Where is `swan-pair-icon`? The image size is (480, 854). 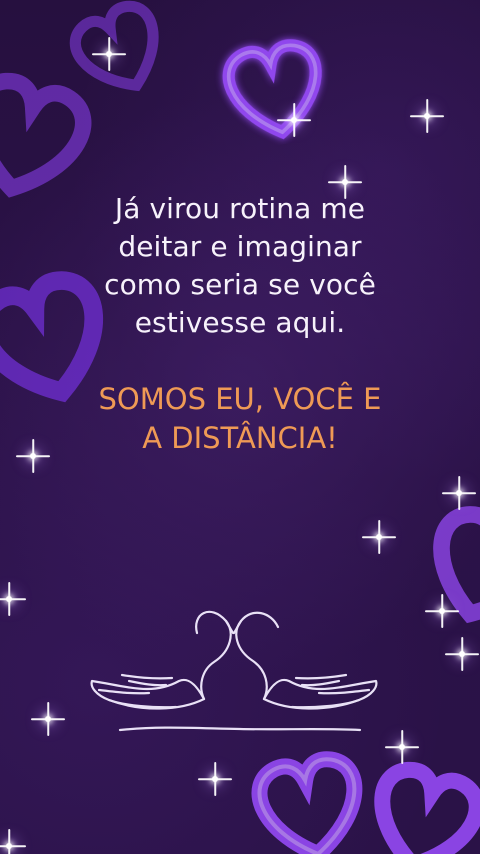 swan-pair-icon is located at coordinates (234, 671).